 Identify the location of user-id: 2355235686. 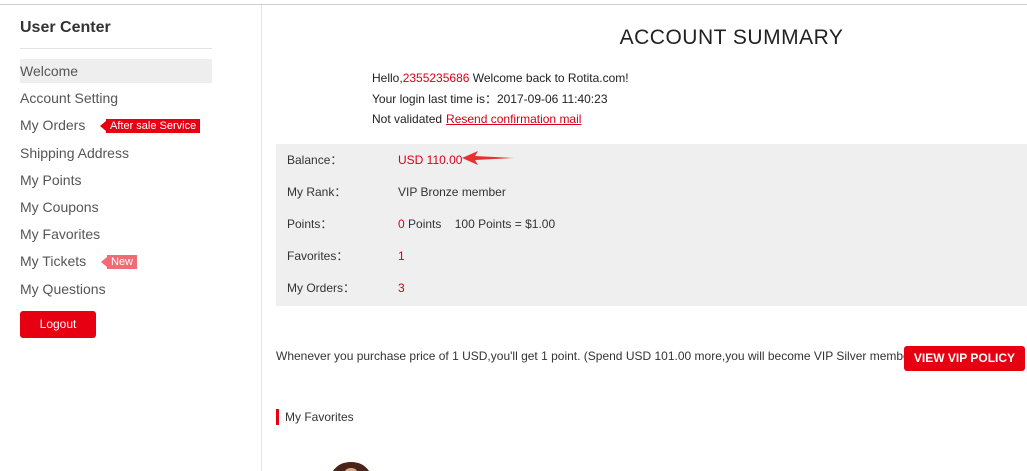
(436, 78).